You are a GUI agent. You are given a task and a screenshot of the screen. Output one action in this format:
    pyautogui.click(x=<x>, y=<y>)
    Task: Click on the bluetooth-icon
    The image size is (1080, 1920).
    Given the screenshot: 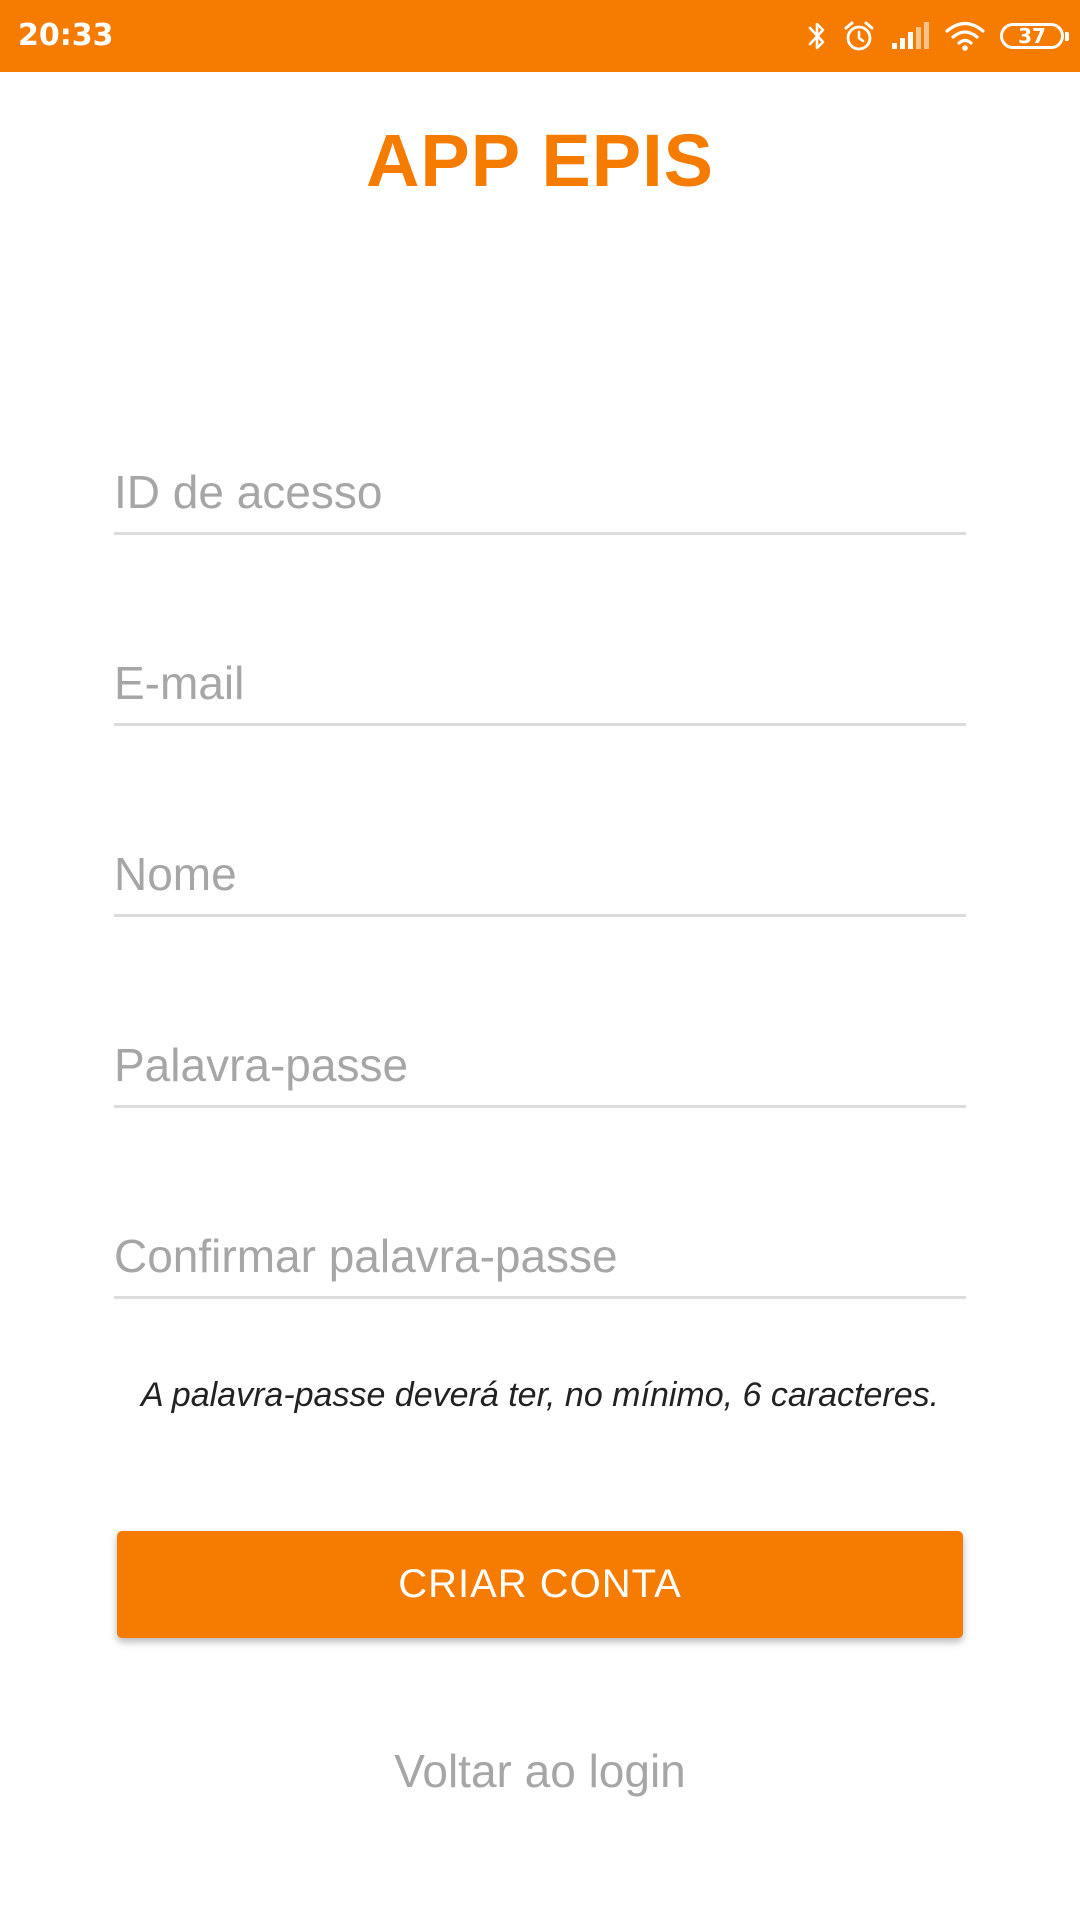 What is the action you would take?
    pyautogui.click(x=816, y=36)
    